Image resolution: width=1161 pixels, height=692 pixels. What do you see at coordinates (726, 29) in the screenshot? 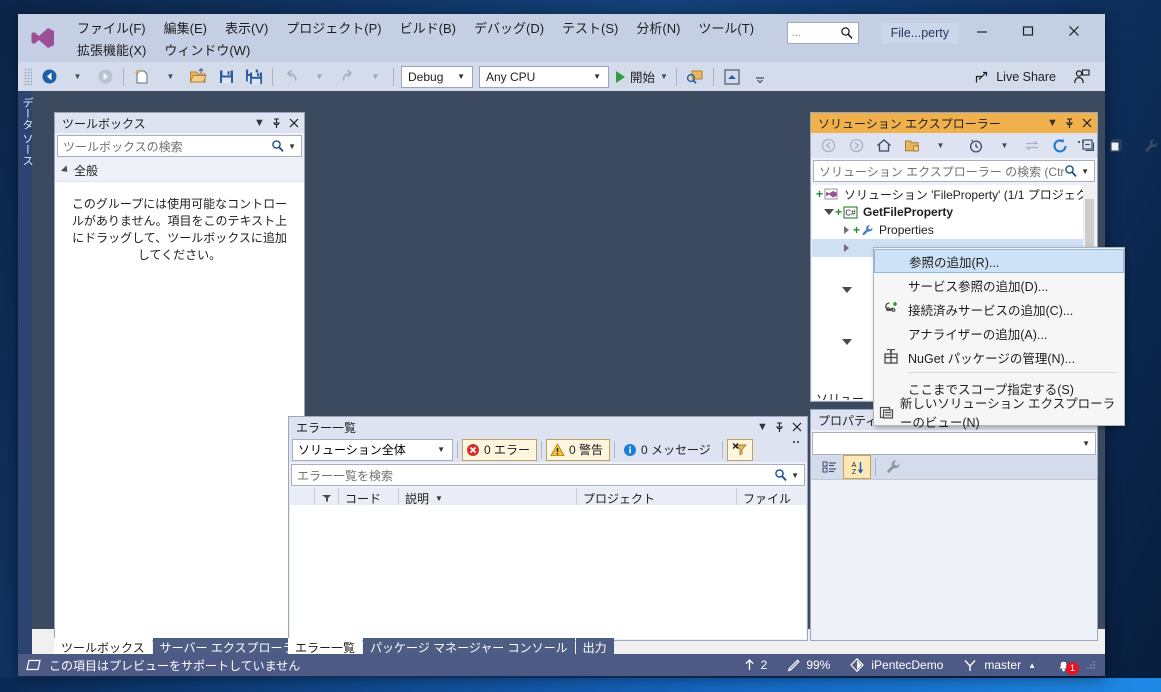
I see `menu-tools: ツール(T)` at bounding box center [726, 29].